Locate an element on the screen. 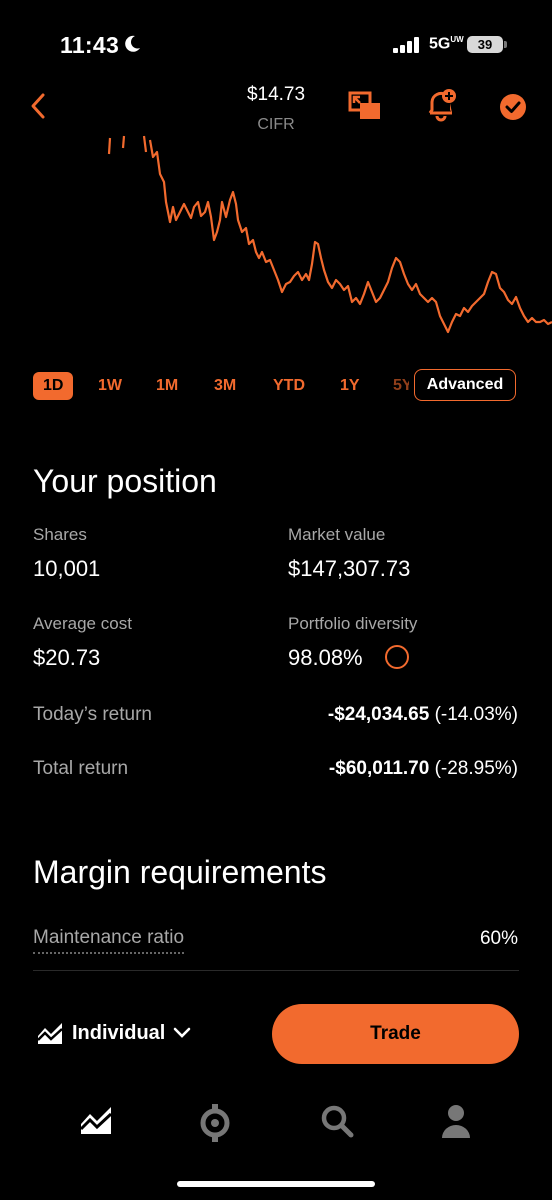 Image resolution: width=552 pixels, height=1200 pixels. margin-title: Margin requirements is located at coordinates (180, 872).